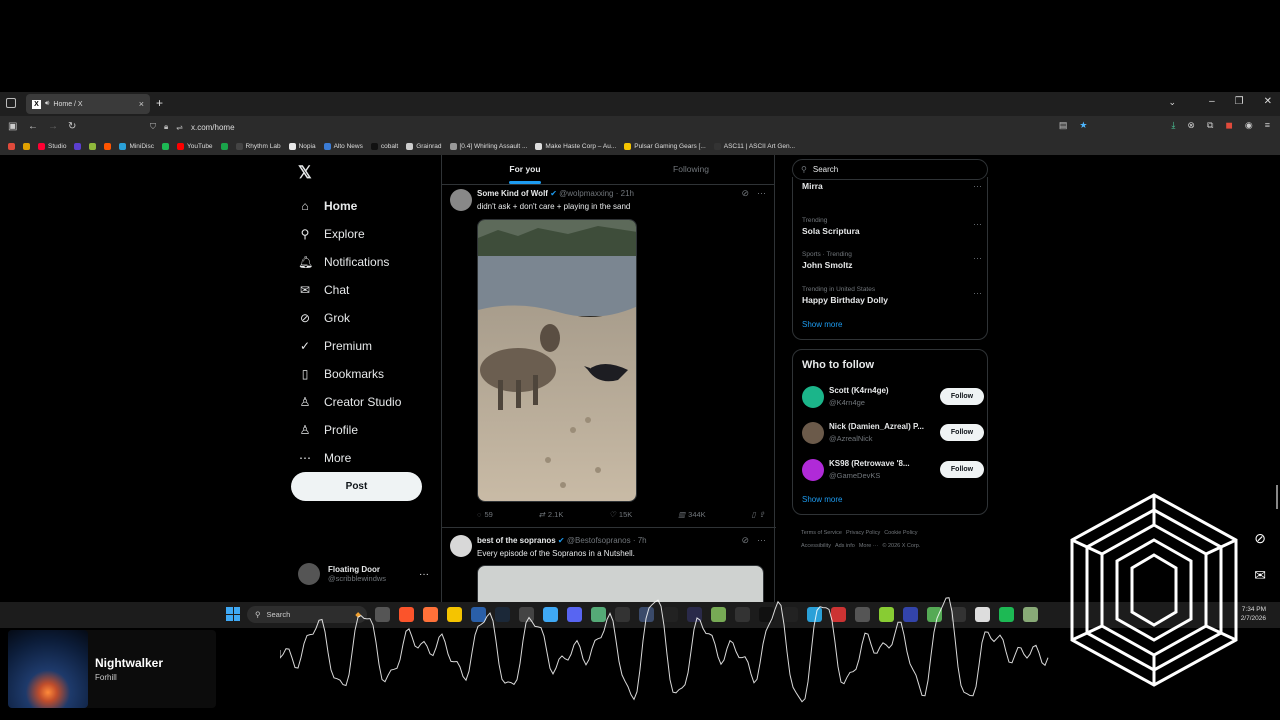 Image resolution: width=1280 pixels, height=720 pixels. I want to click on trend-item: Sports · Trending John Smoltz ···, so click(892, 260).